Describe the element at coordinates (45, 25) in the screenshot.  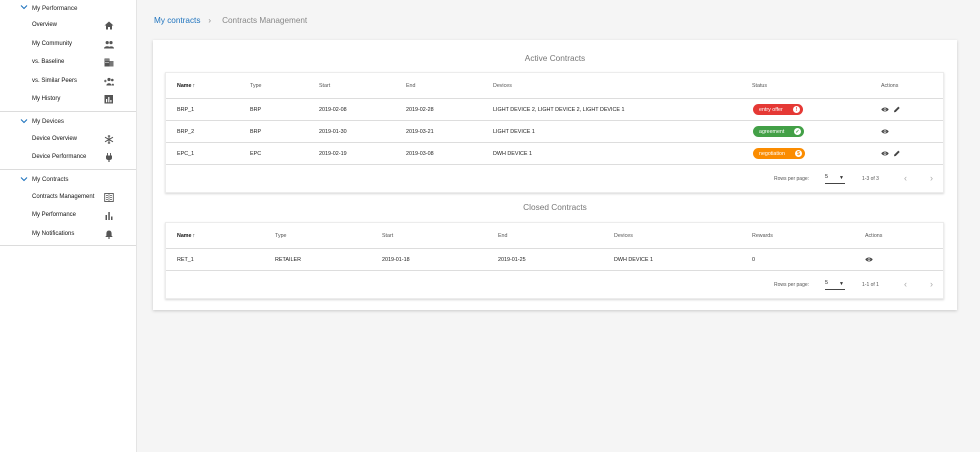
I see `sidebar-item-label: Overview` at that location.